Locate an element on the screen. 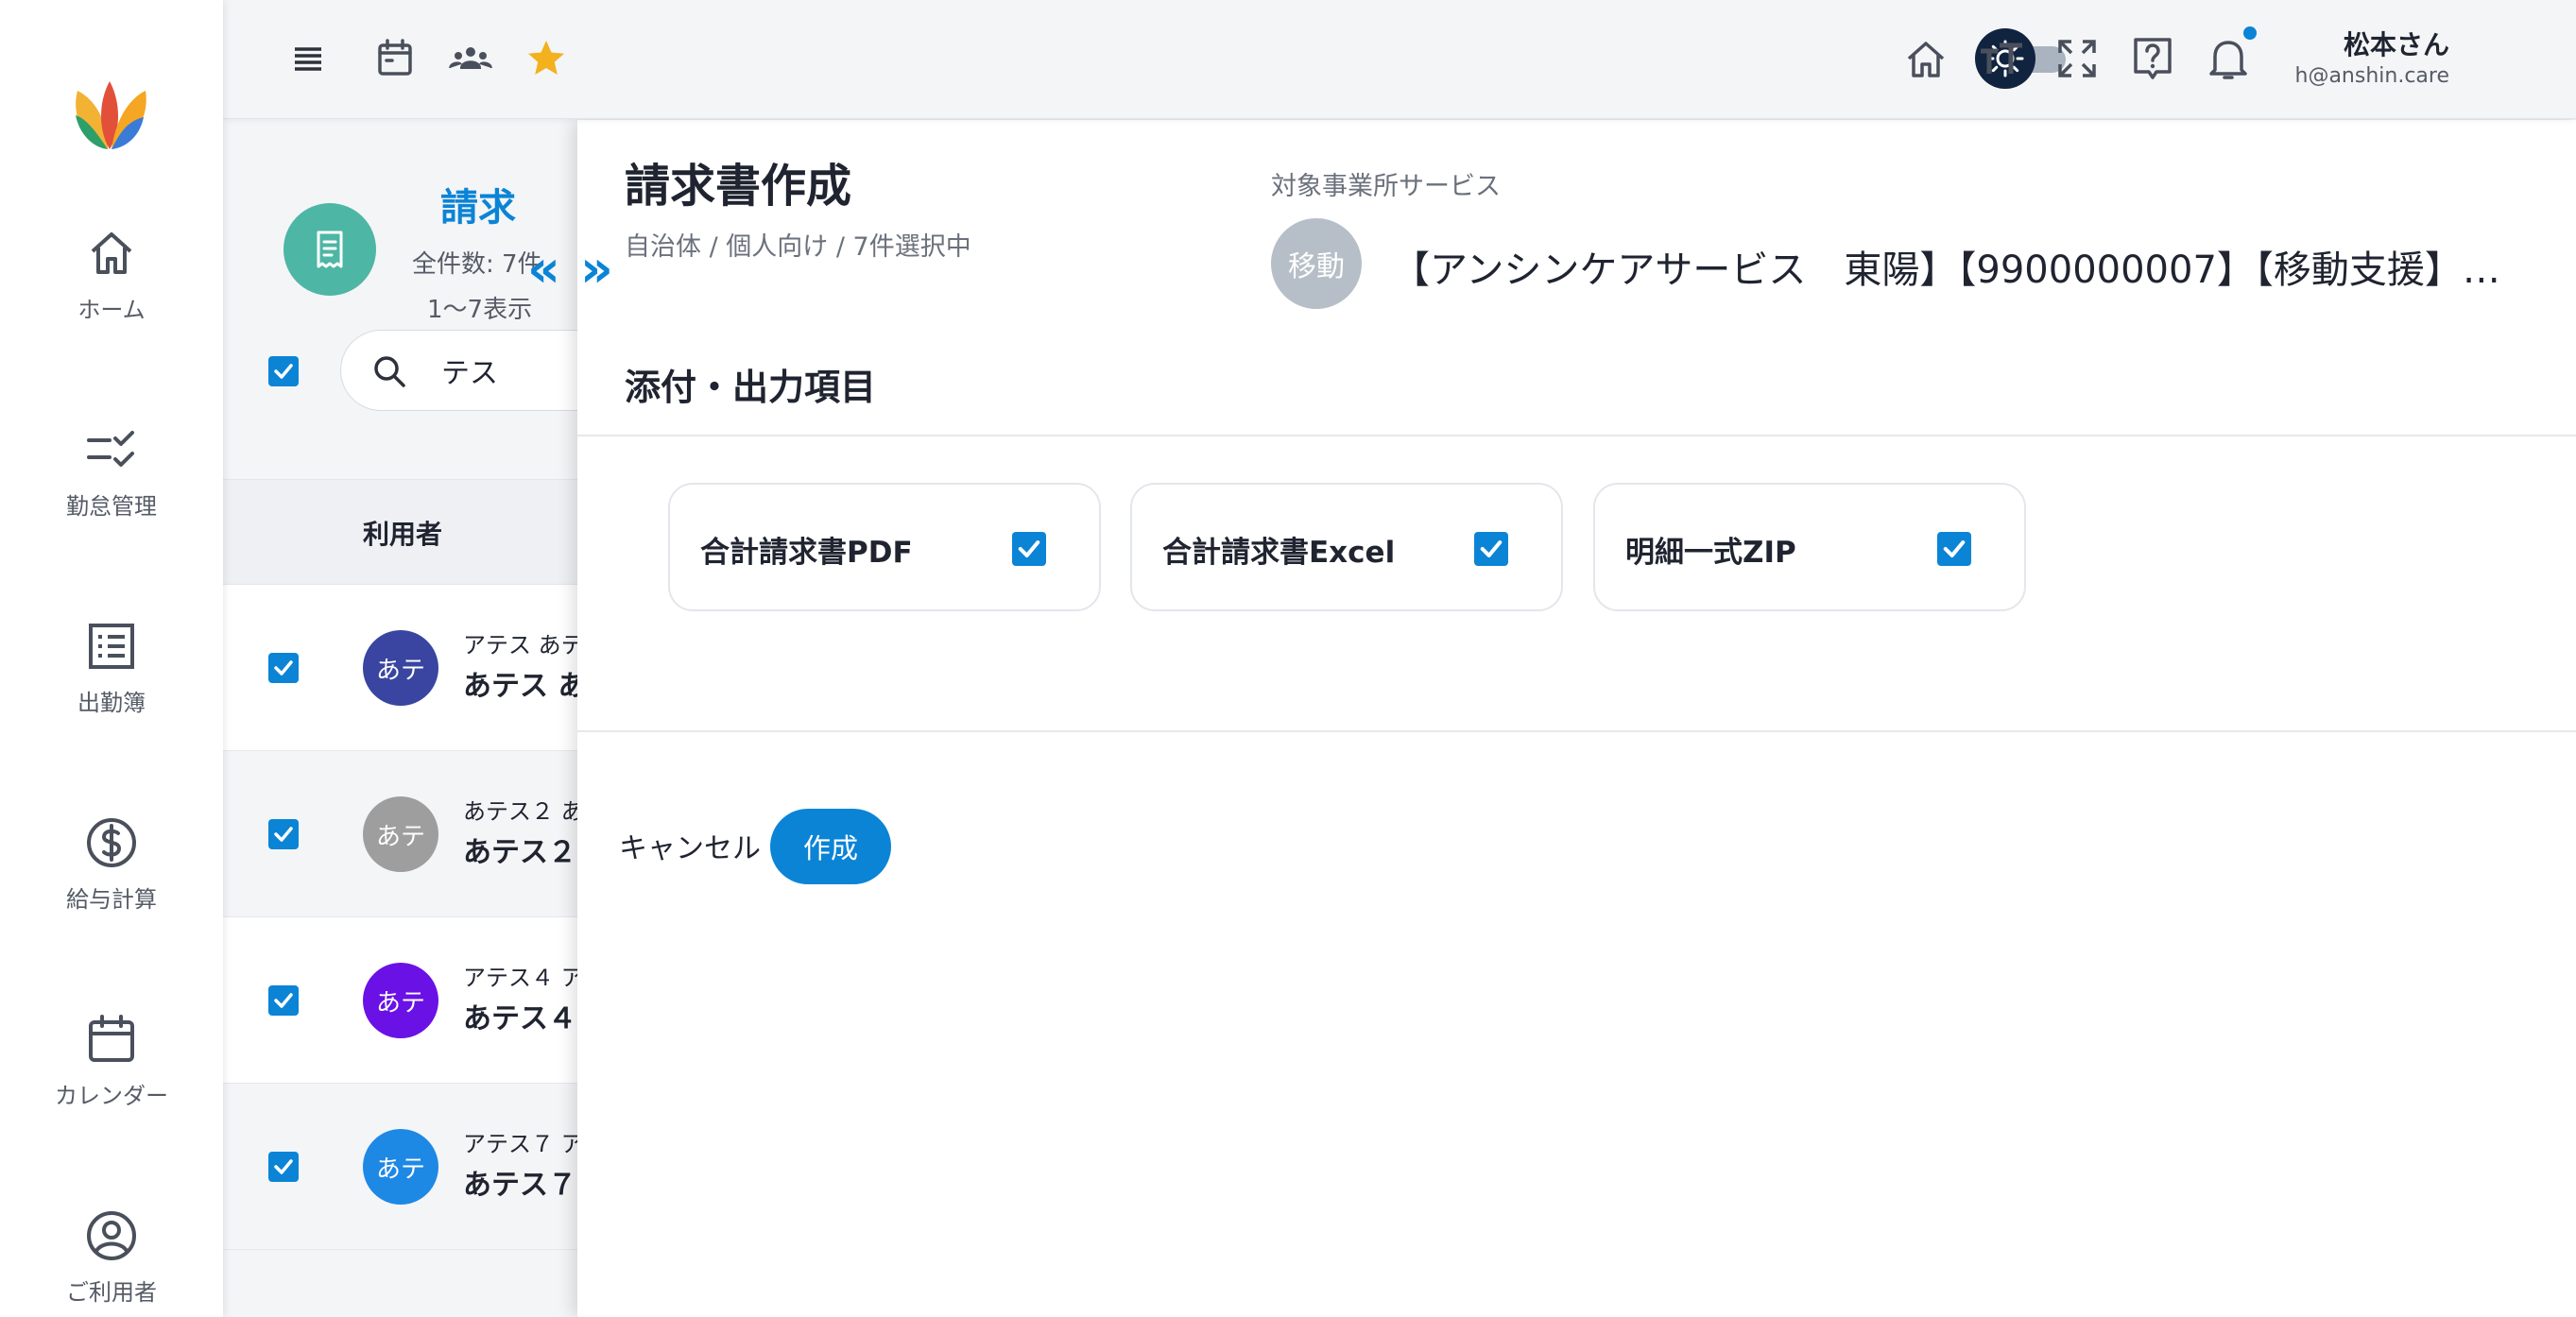 Image resolution: width=2576 pixels, height=1317 pixels. sidebar-item-timesheet: 出勤簿 is located at coordinates (111, 693).